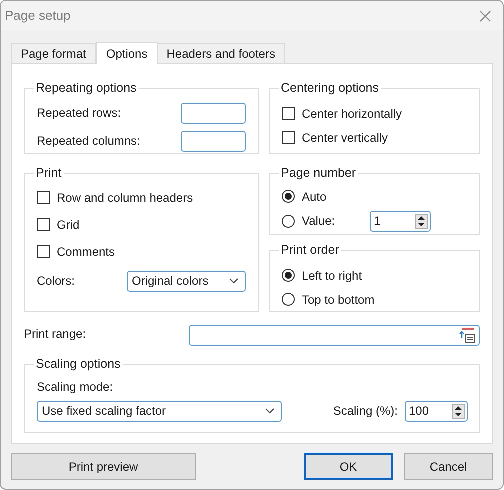 The image size is (504, 490). Describe the element at coordinates (338, 300) in the screenshot. I see `radio-label: Top to bottom` at that location.